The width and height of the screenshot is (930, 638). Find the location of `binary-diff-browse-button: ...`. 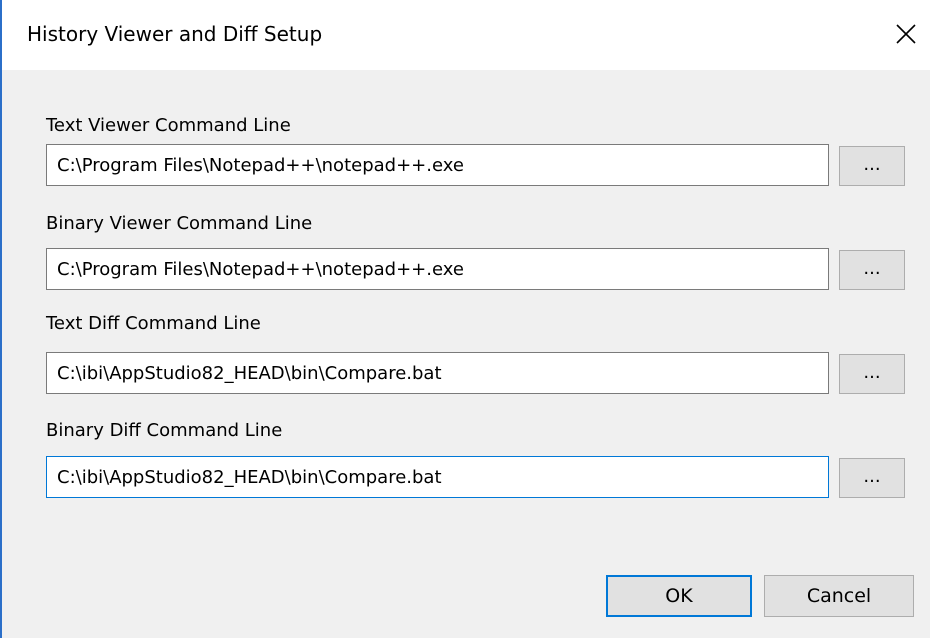

binary-diff-browse-button: ... is located at coordinates (872, 478).